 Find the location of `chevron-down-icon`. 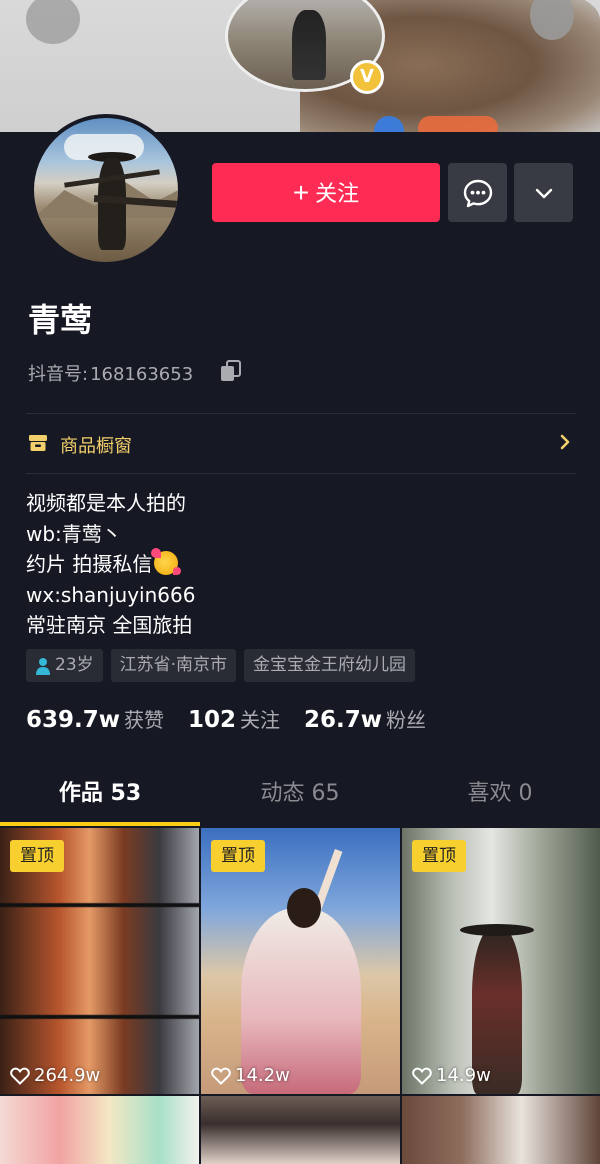

chevron-down-icon is located at coordinates (543, 193).